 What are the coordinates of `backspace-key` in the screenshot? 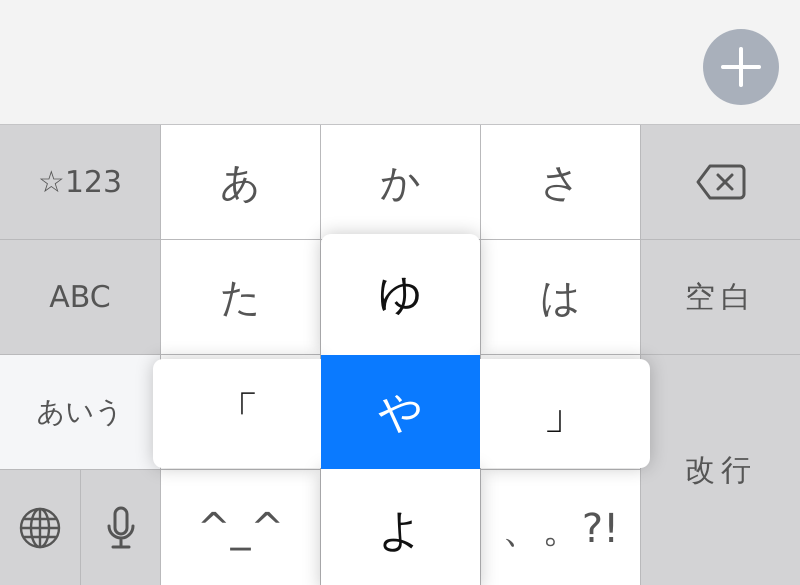 It's located at (720, 182).